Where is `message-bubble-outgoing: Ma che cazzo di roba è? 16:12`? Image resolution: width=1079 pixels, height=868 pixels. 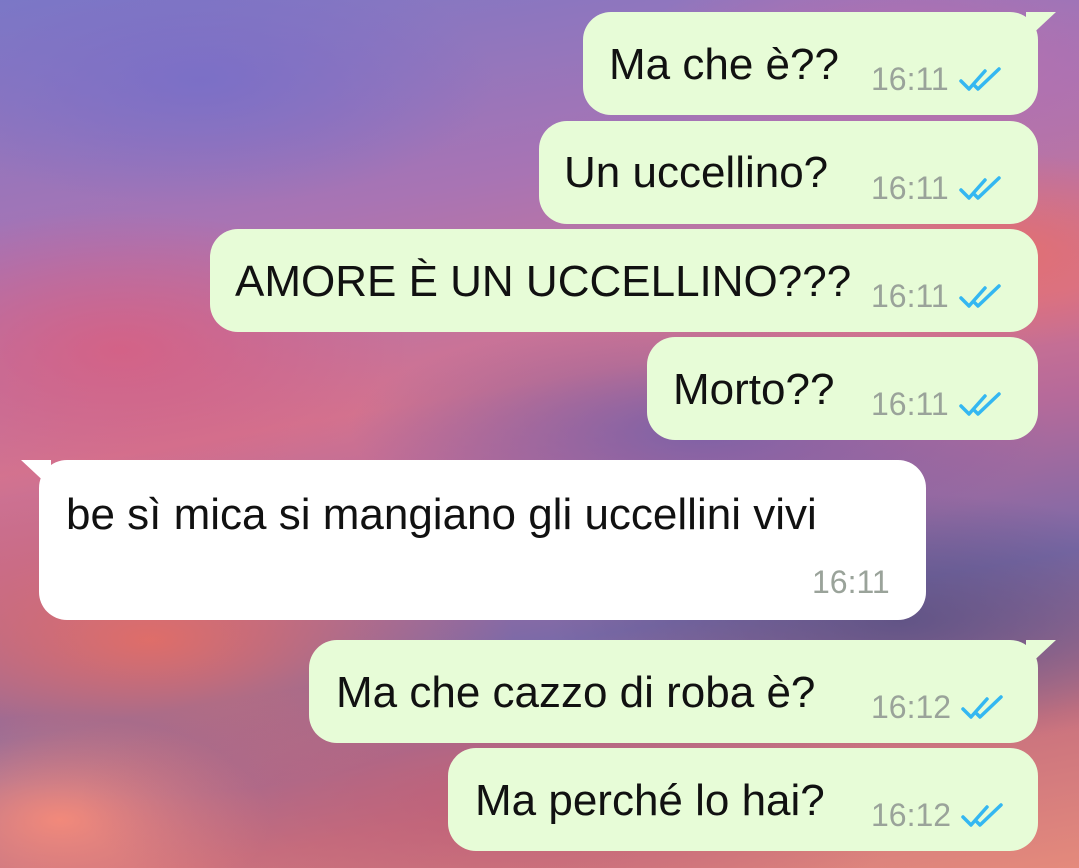 message-bubble-outgoing: Ma che cazzo di roba è? 16:12 is located at coordinates (682, 691).